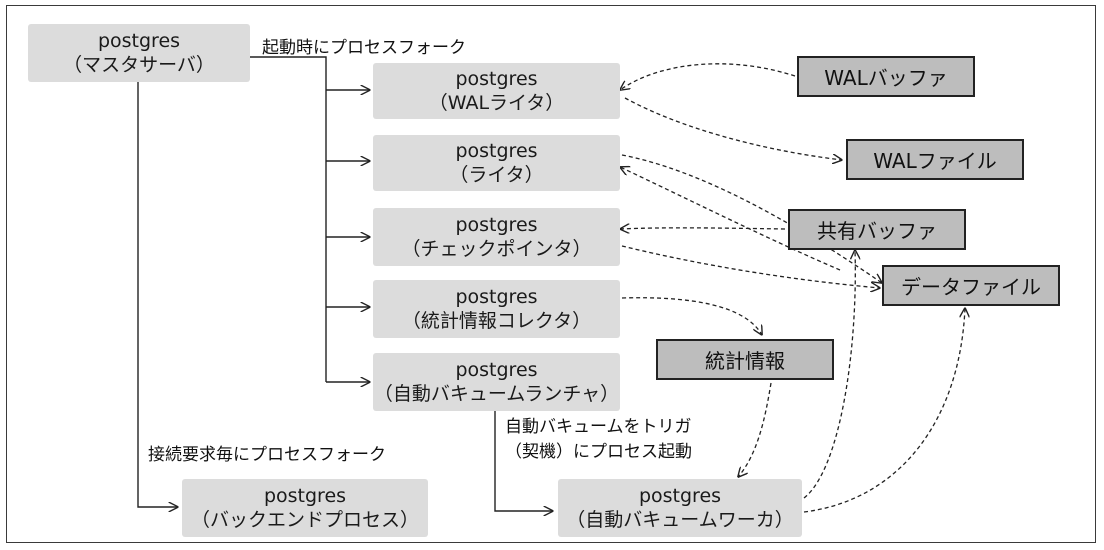 Image resolution: width=1104 pixels, height=550 pixels. Describe the element at coordinates (680, 520) in the screenshot. I see `process-role: （自動バキュームワーカ）` at that location.